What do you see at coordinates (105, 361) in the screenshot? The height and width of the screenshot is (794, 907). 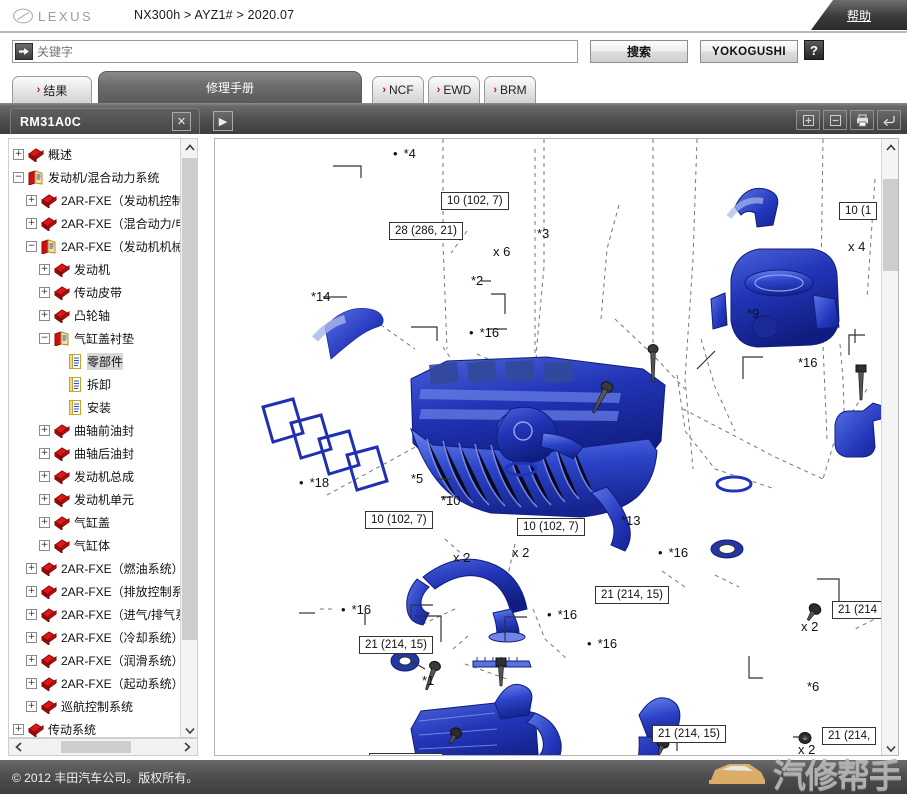 I see `tree-item-label: 零部件` at bounding box center [105, 361].